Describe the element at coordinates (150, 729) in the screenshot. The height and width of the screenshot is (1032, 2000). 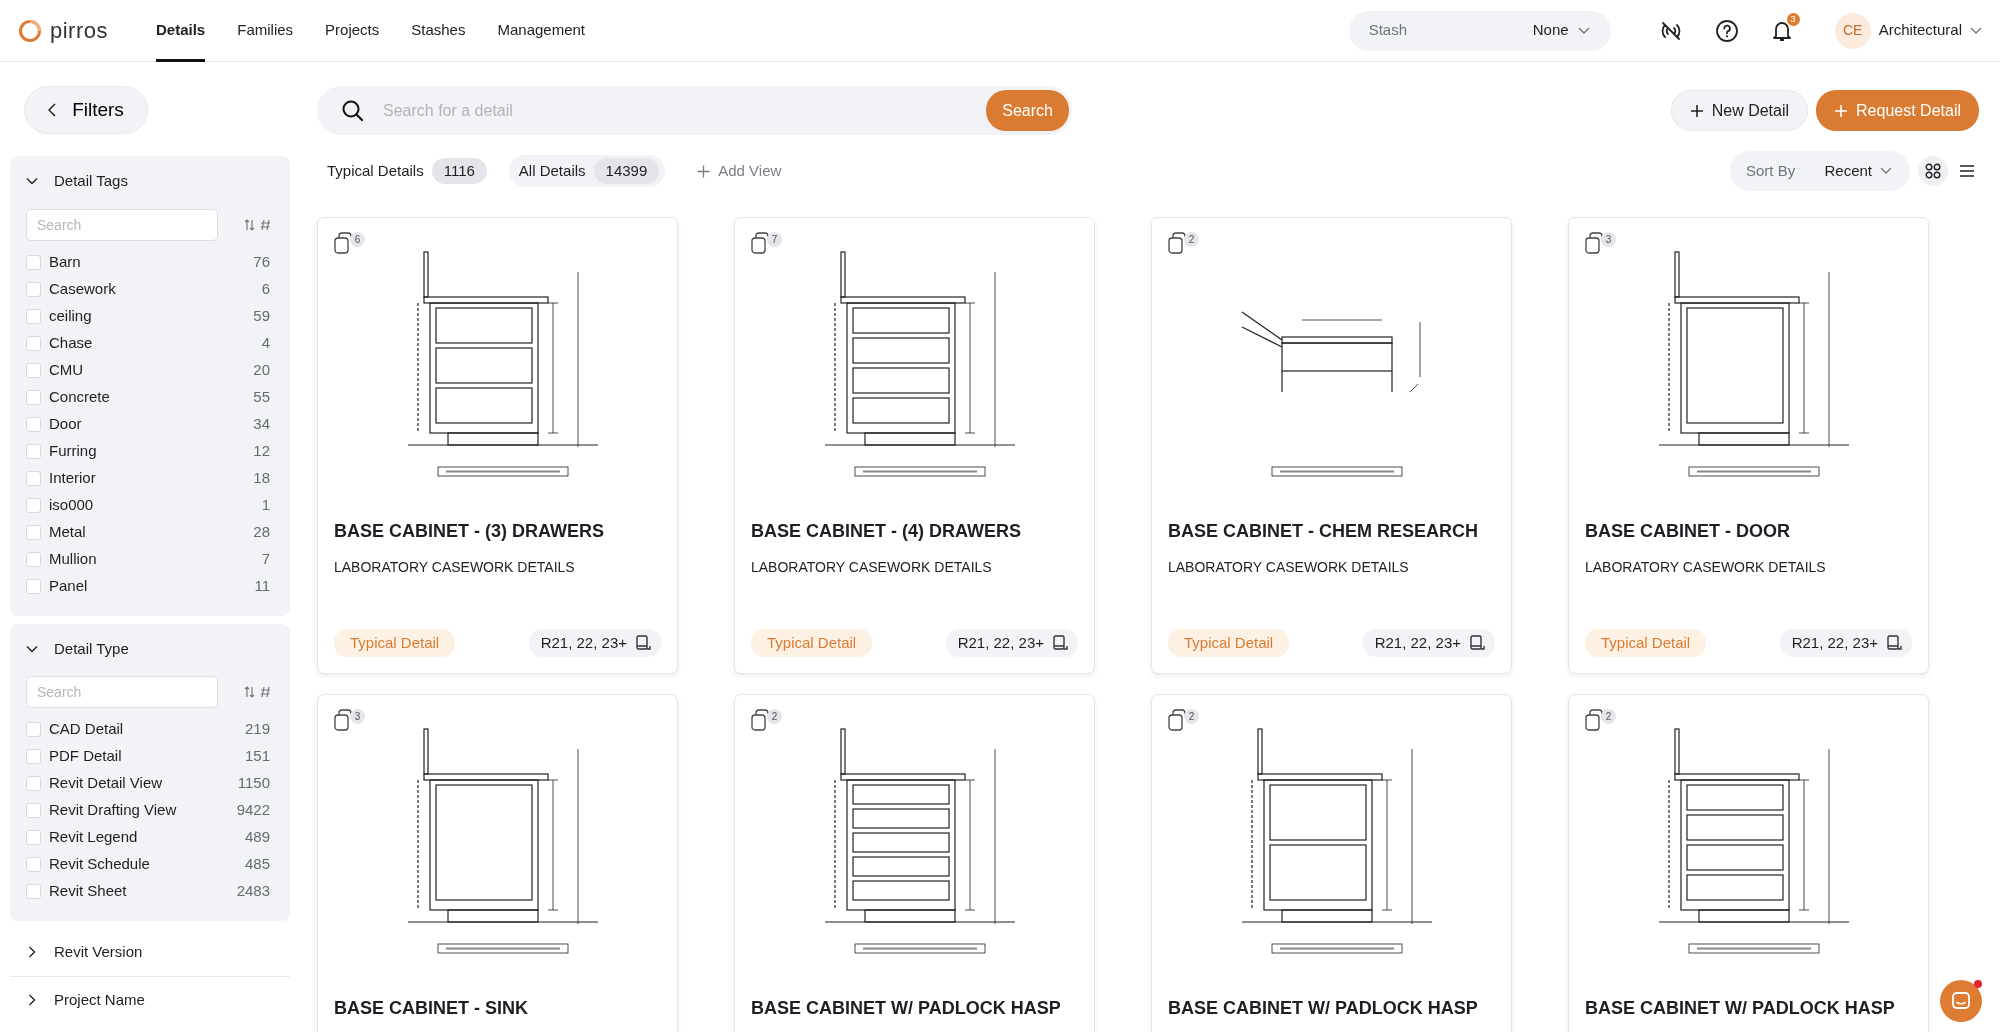
I see `filter-option: CAD Detail 219` at that location.